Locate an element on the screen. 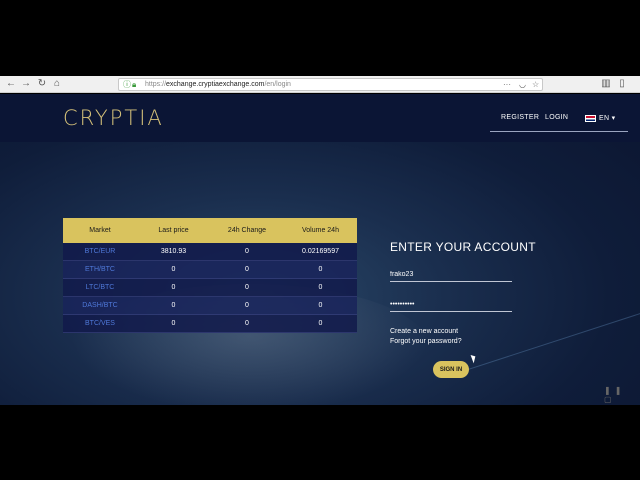 This screenshot has height=480, width=640. login-link: LOGIN is located at coordinates (556, 117).